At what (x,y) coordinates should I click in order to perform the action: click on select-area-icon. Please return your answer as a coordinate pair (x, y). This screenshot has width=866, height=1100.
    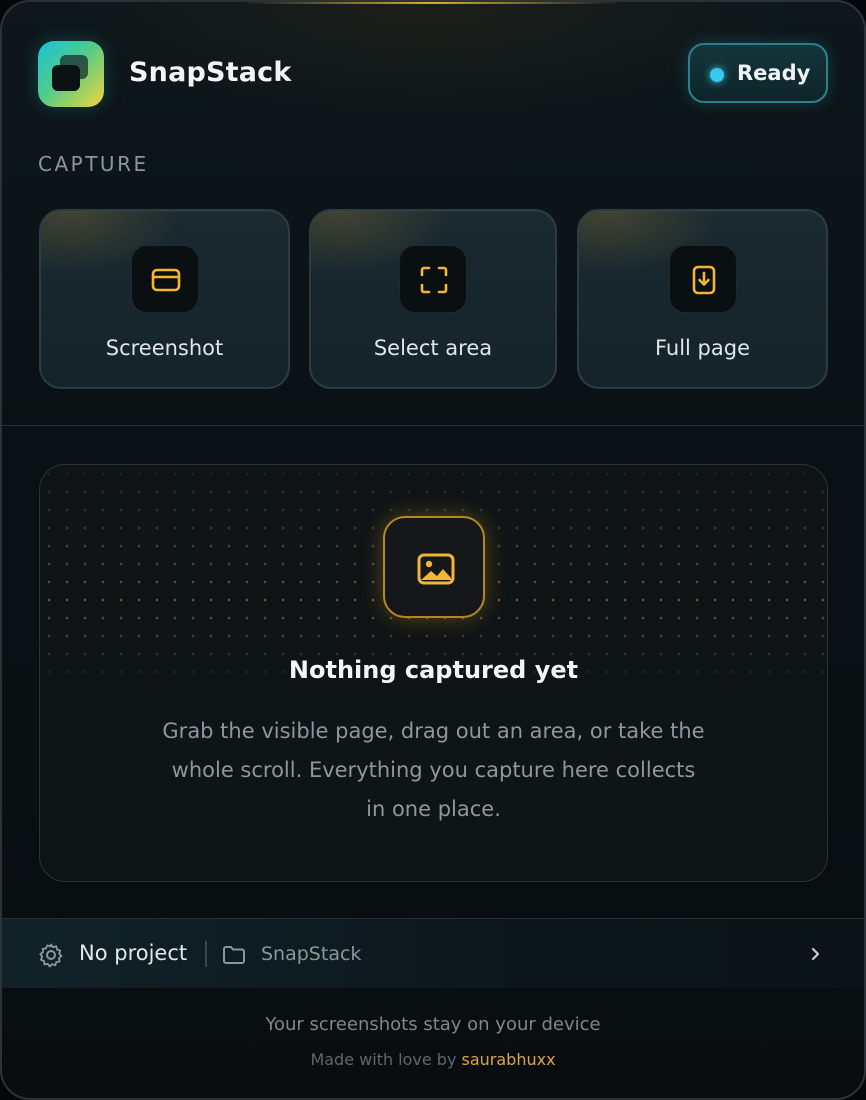
    Looking at the image, I should click on (434, 280).